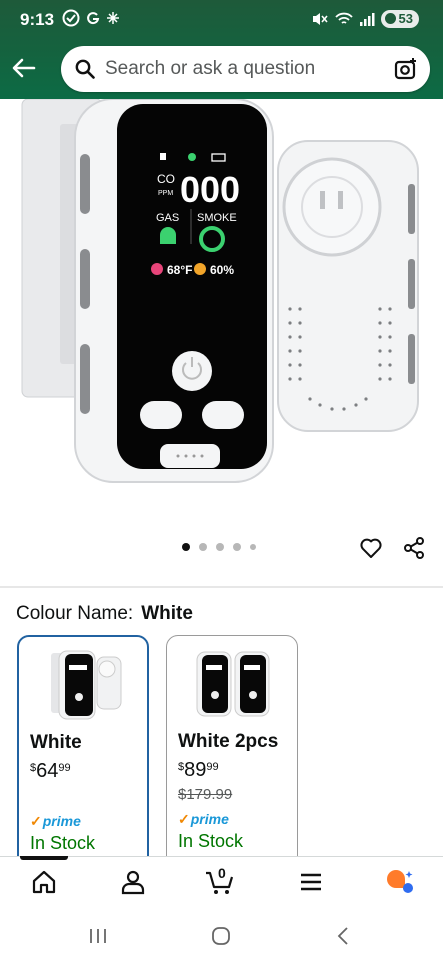 The width and height of the screenshot is (443, 960). What do you see at coordinates (406, 69) in the screenshot?
I see `camera-search-icon` at bounding box center [406, 69].